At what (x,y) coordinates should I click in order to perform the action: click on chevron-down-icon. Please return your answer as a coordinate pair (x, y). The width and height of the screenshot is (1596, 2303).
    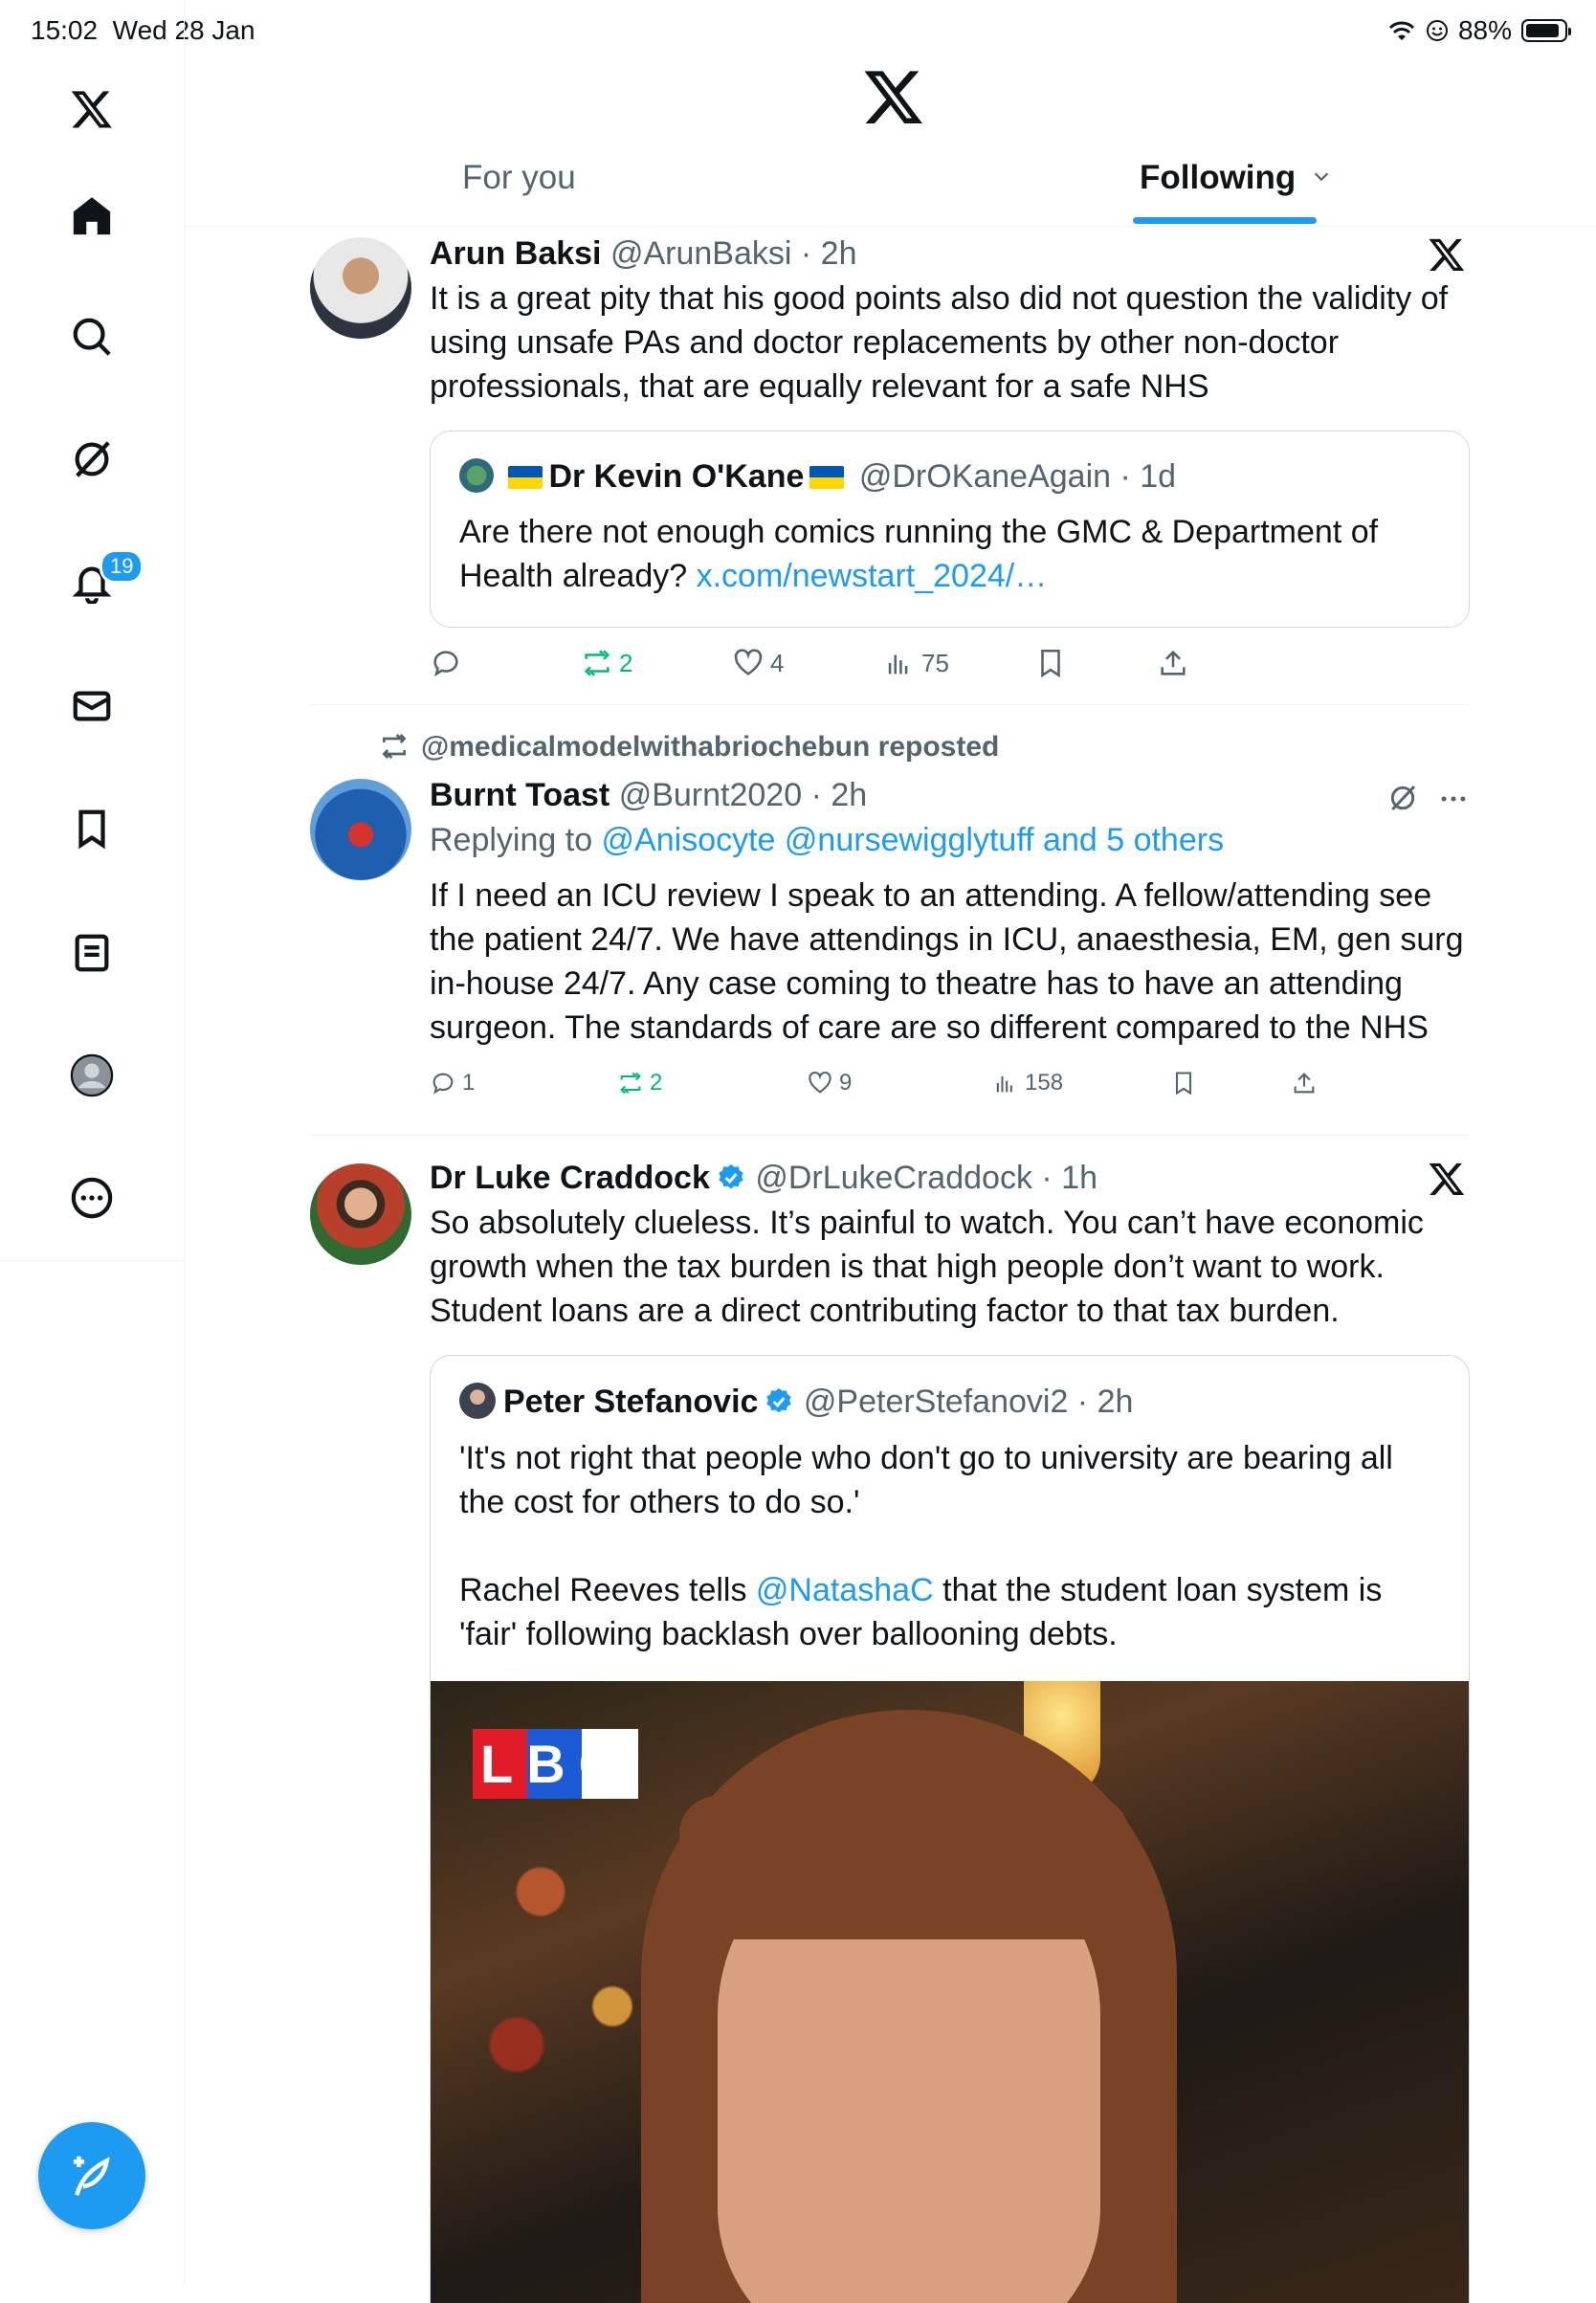
    Looking at the image, I should click on (1322, 177).